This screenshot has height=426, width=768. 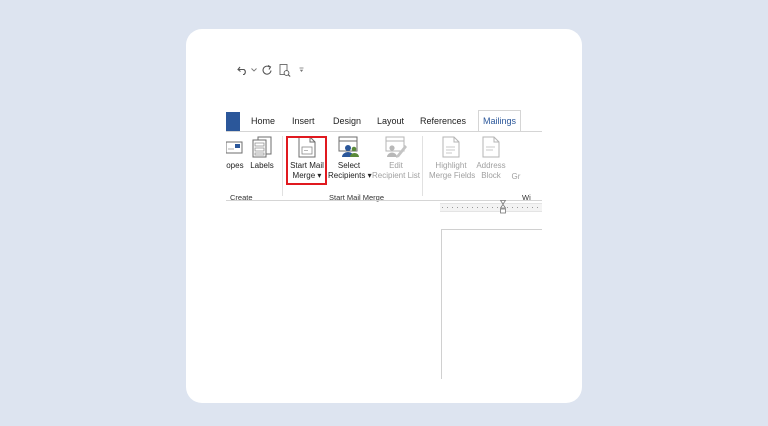 What do you see at coordinates (347, 121) in the screenshot?
I see `tab-design: Design` at bounding box center [347, 121].